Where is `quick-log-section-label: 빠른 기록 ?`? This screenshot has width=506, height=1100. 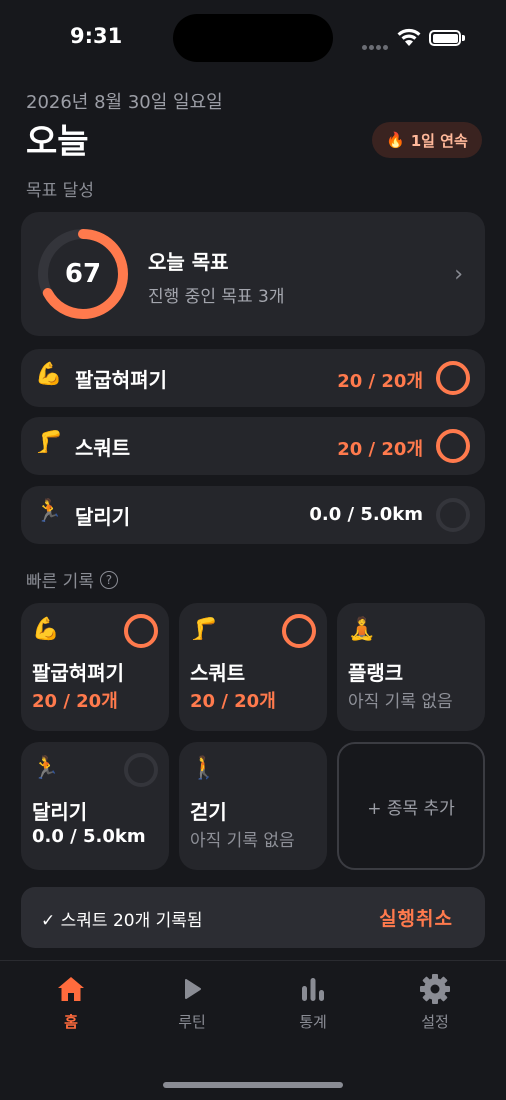 quick-log-section-label: 빠른 기록 ? is located at coordinates (72, 579).